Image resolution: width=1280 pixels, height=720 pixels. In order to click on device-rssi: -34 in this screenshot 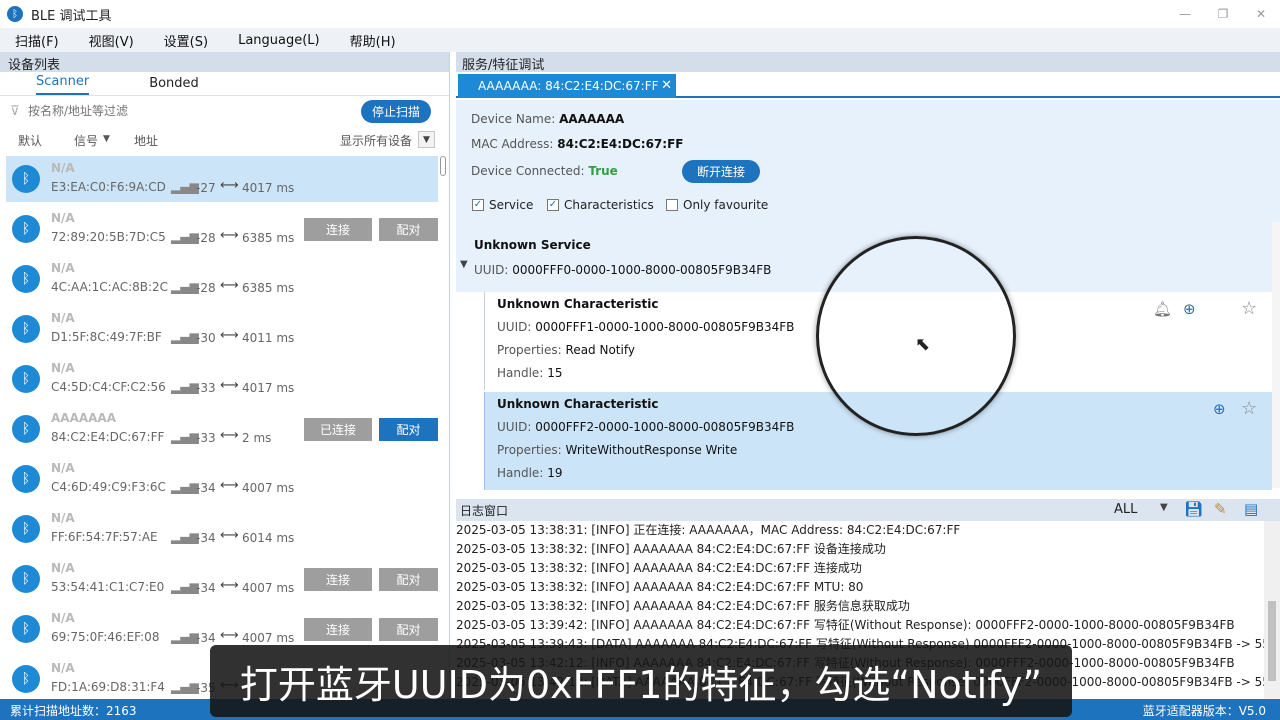, I will do `click(206, 638)`.